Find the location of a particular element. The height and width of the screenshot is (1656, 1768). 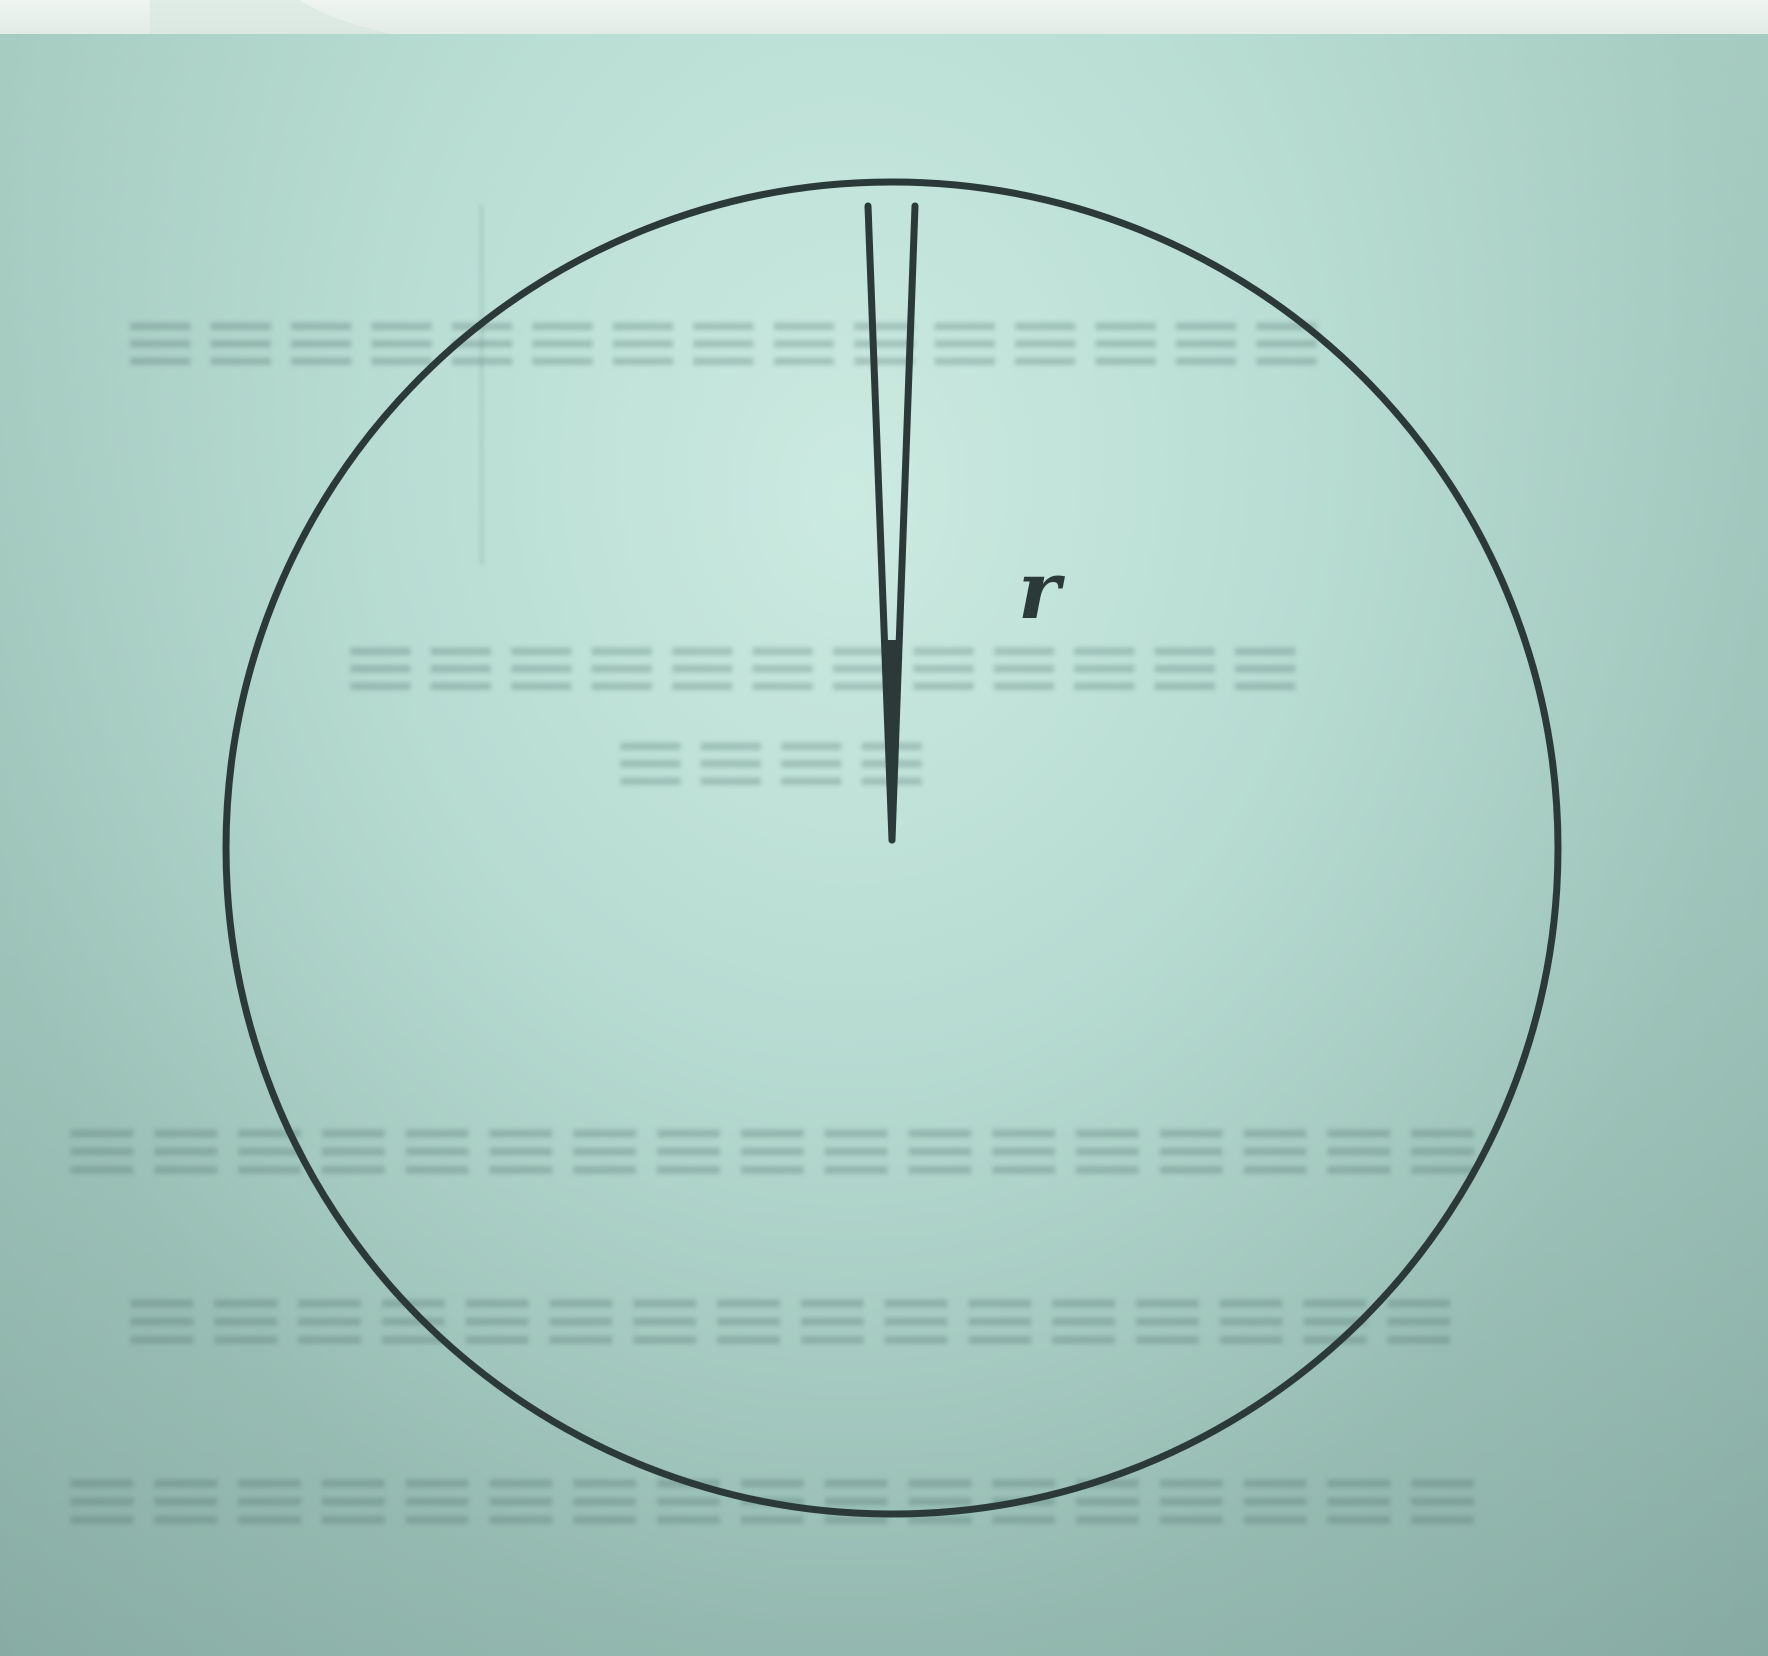

radius-label: r is located at coordinates (1041, 590).